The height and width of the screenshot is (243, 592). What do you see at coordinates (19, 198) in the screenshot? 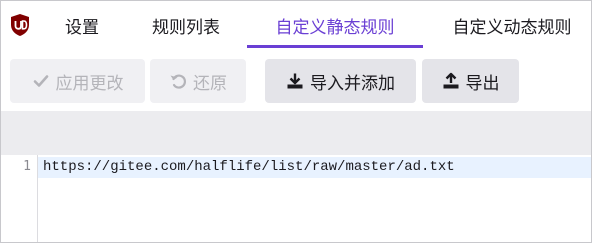
I see `line-number-gutter: 1` at bounding box center [19, 198].